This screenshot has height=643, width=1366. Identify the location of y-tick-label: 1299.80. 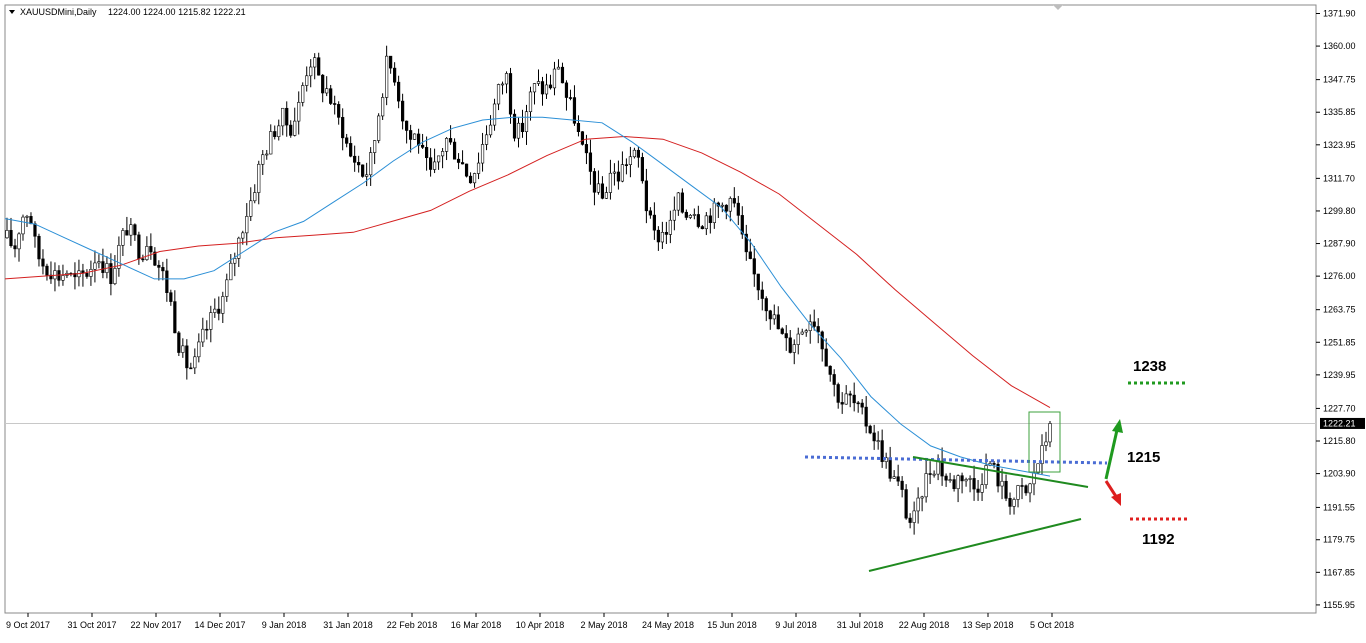
(1339, 211).